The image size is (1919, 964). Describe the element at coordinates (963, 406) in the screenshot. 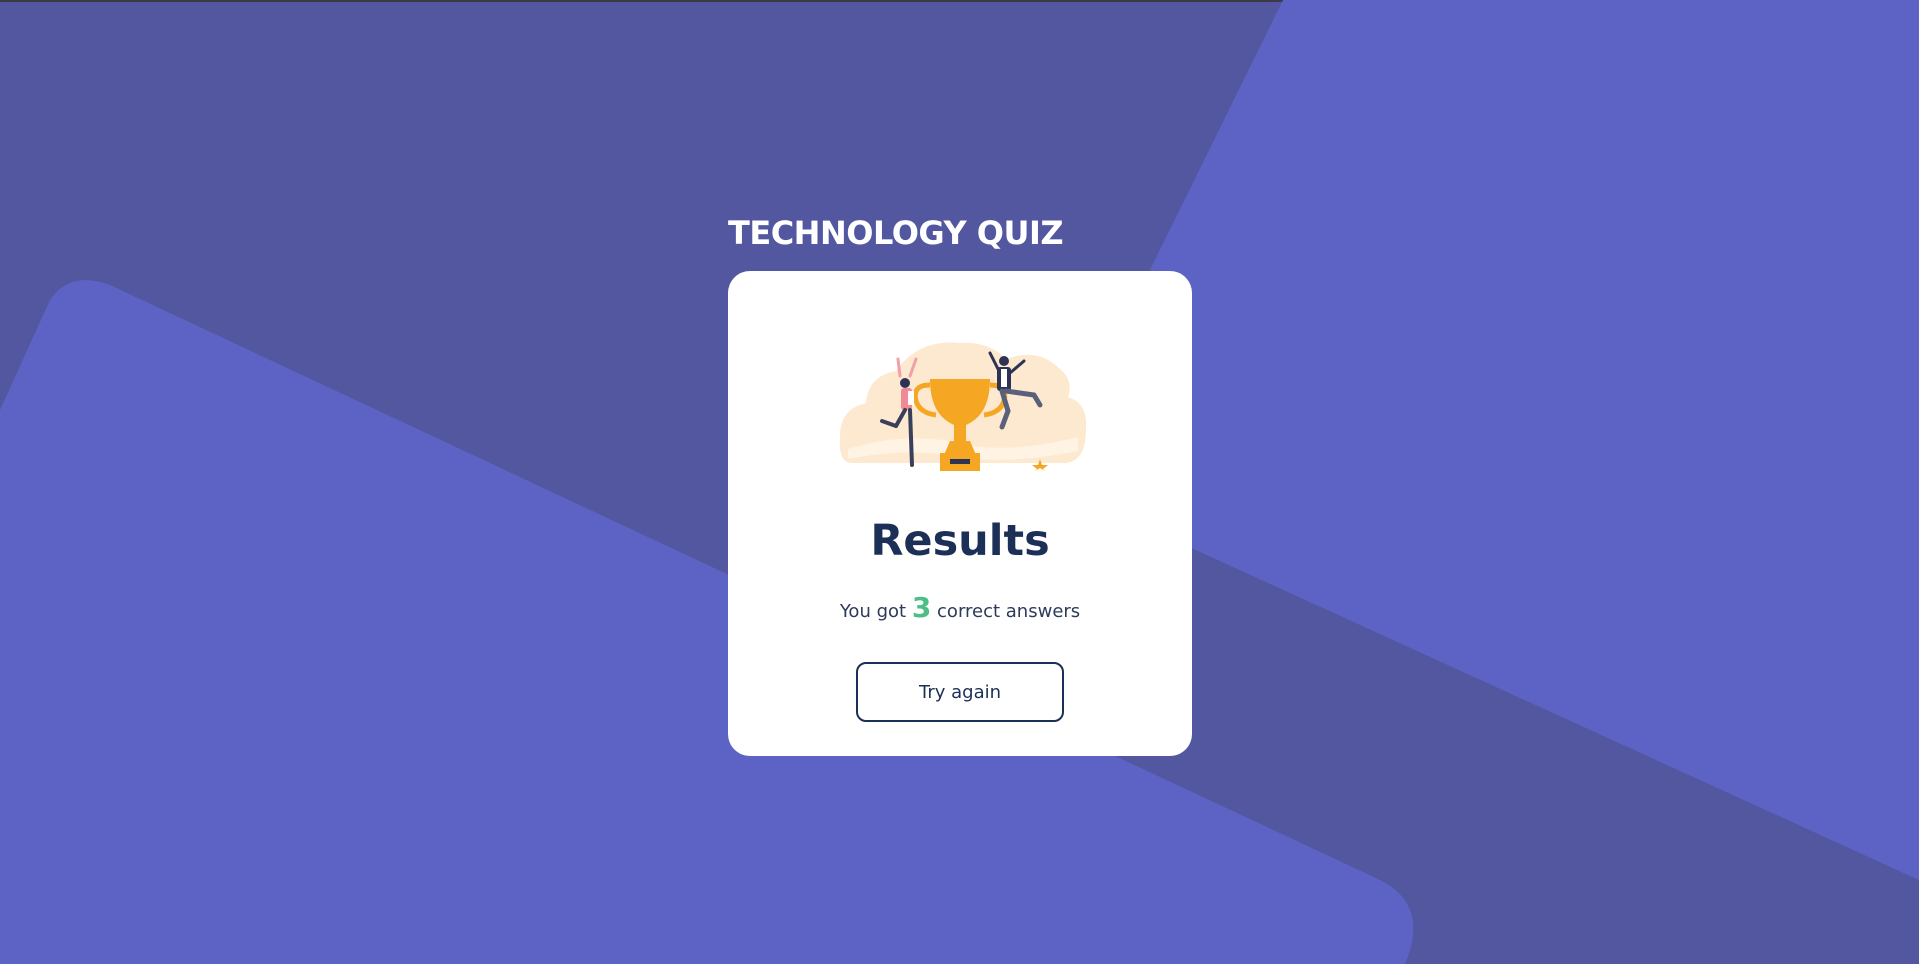

I see `trophy-celebration-illustration` at that location.